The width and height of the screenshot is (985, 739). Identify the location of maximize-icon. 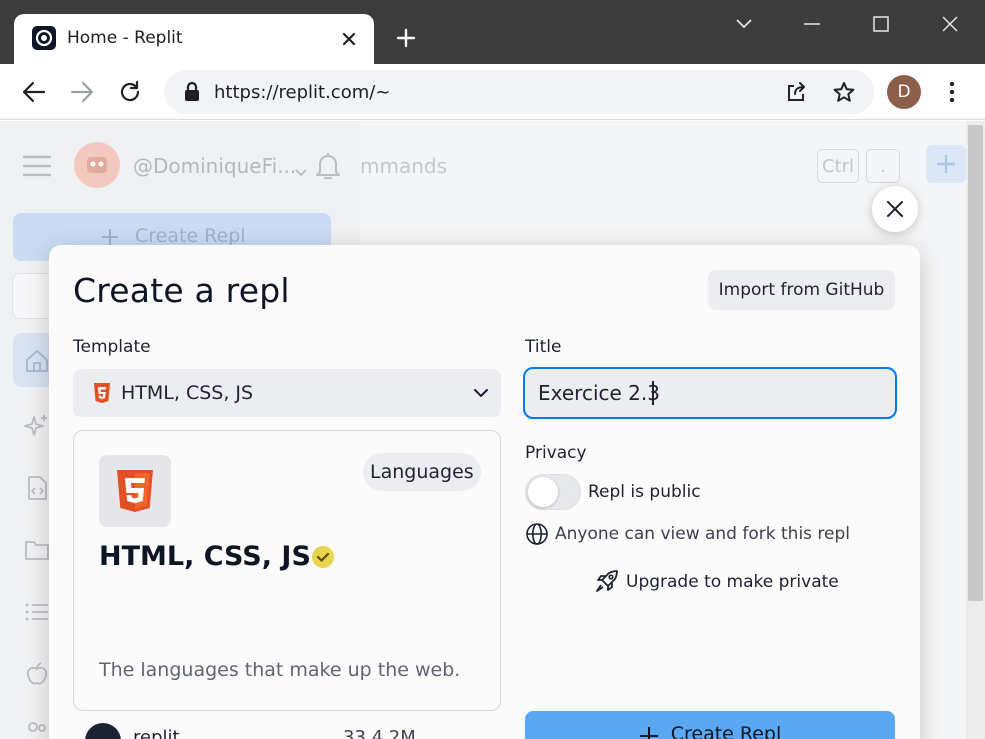
(881, 24).